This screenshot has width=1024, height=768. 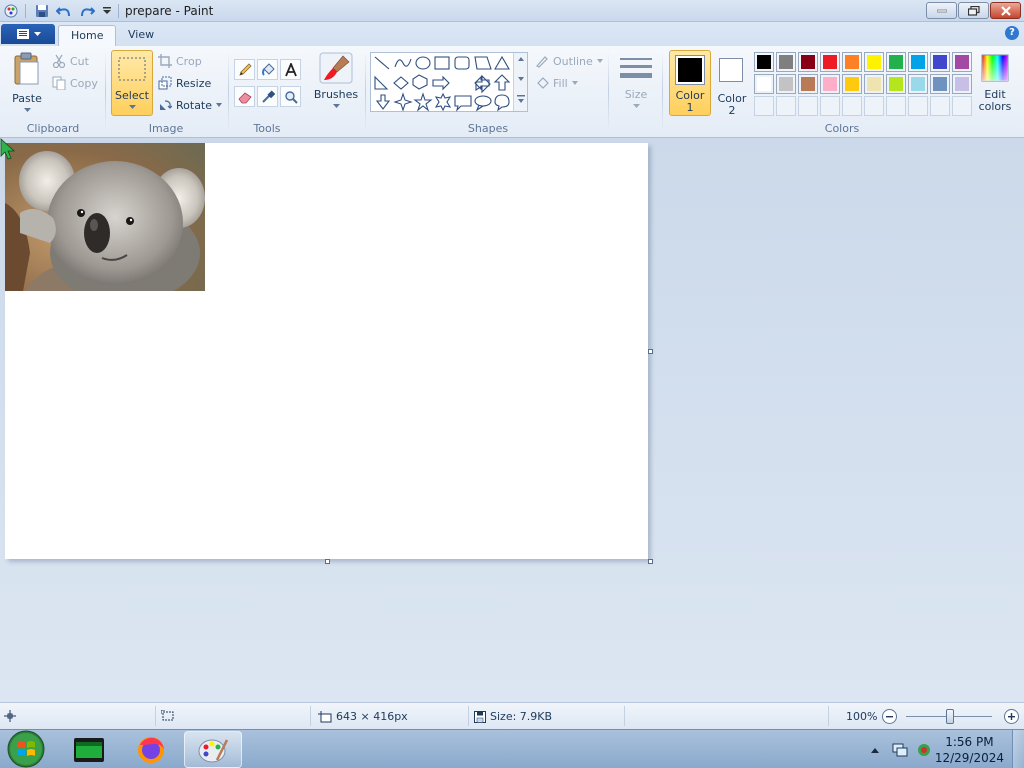 I want to click on taskbar-firefox-app, so click(x=151, y=749).